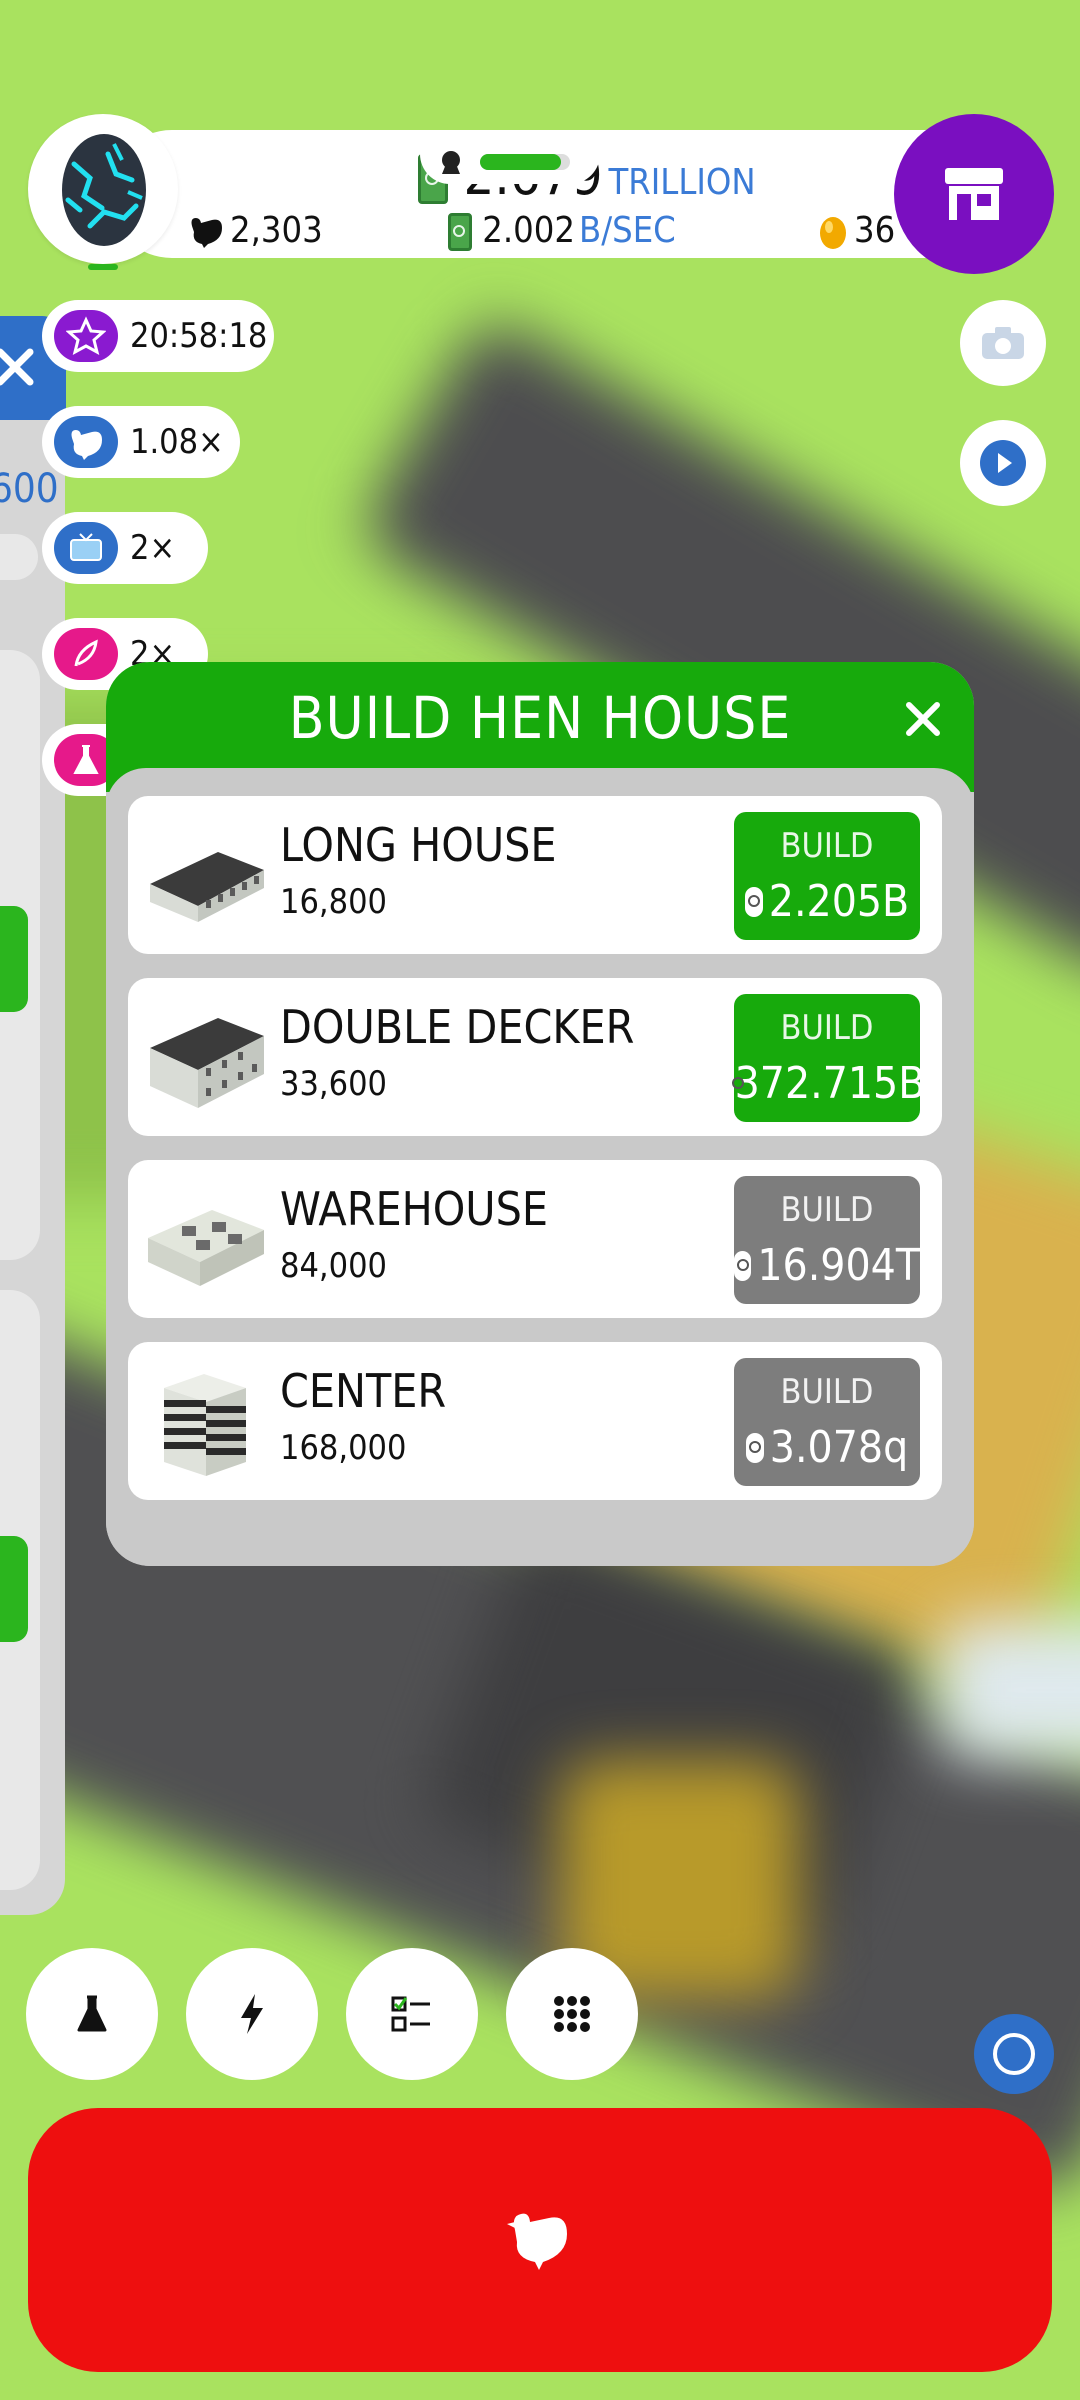 The width and height of the screenshot is (1080, 2400). What do you see at coordinates (535, 875) in the screenshot?
I see `hen-house-row: LONG HOUSE 16,800 BUILD 2.205B` at bounding box center [535, 875].